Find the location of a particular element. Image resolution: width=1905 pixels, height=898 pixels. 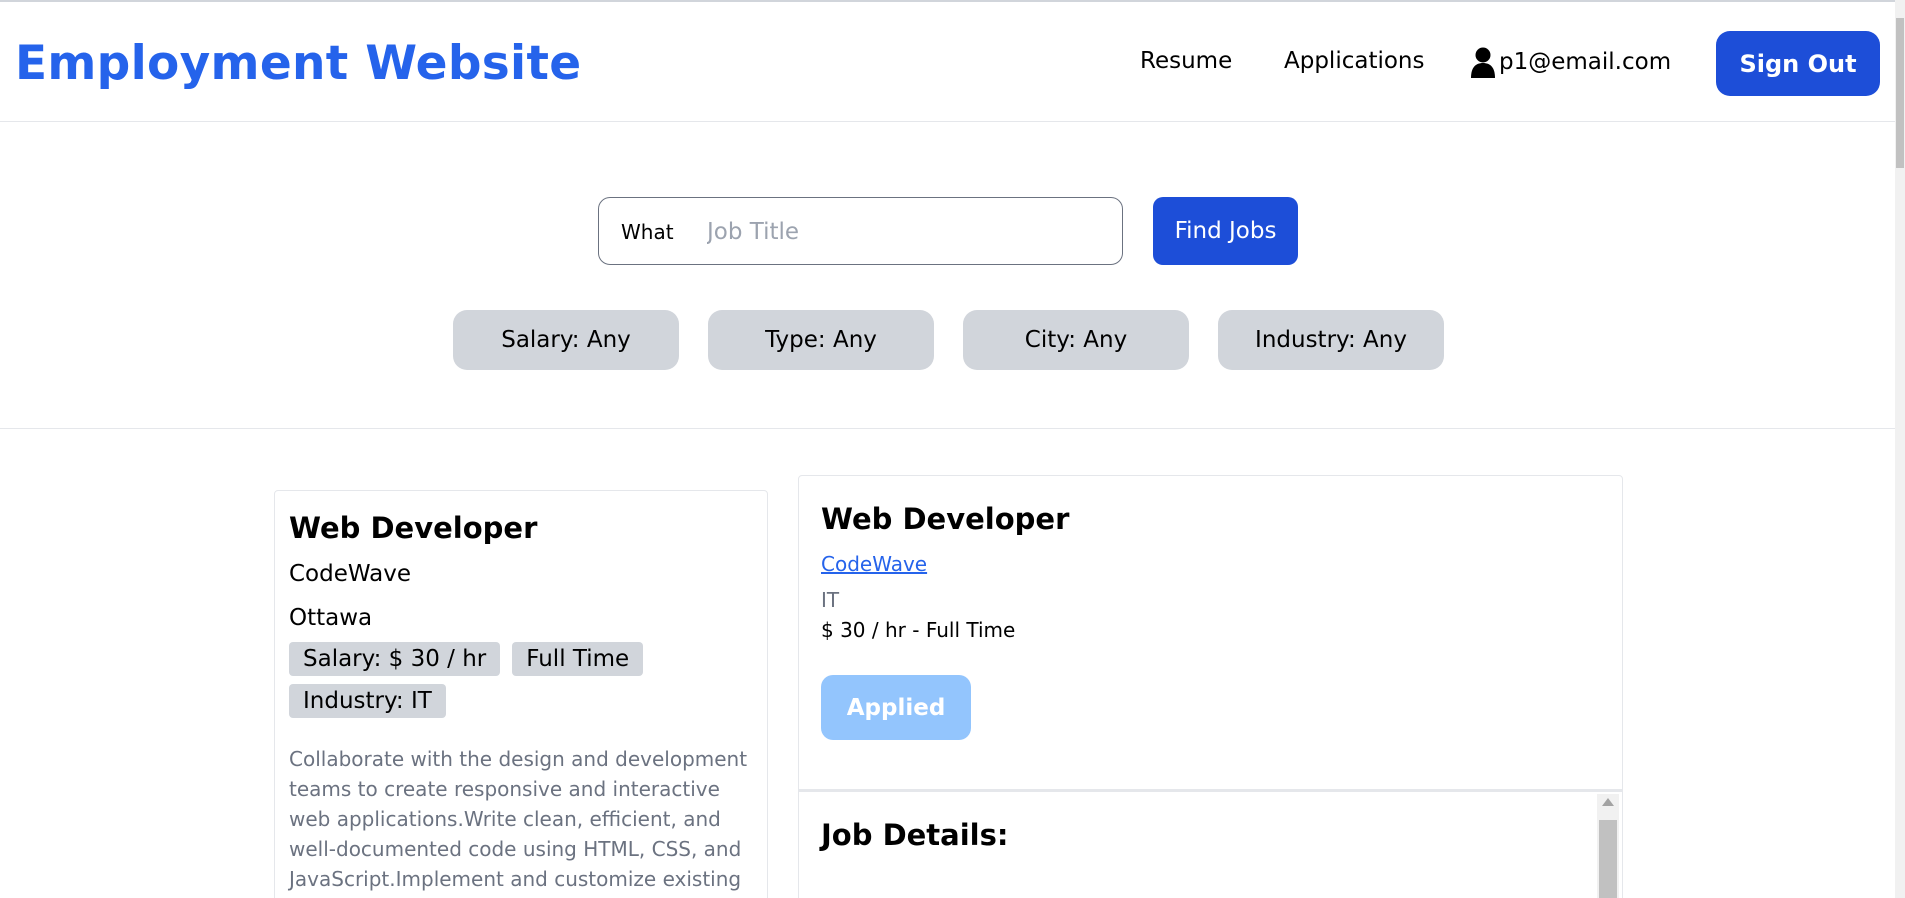

job-detail-company-link: CodeWave is located at coordinates (874, 564).